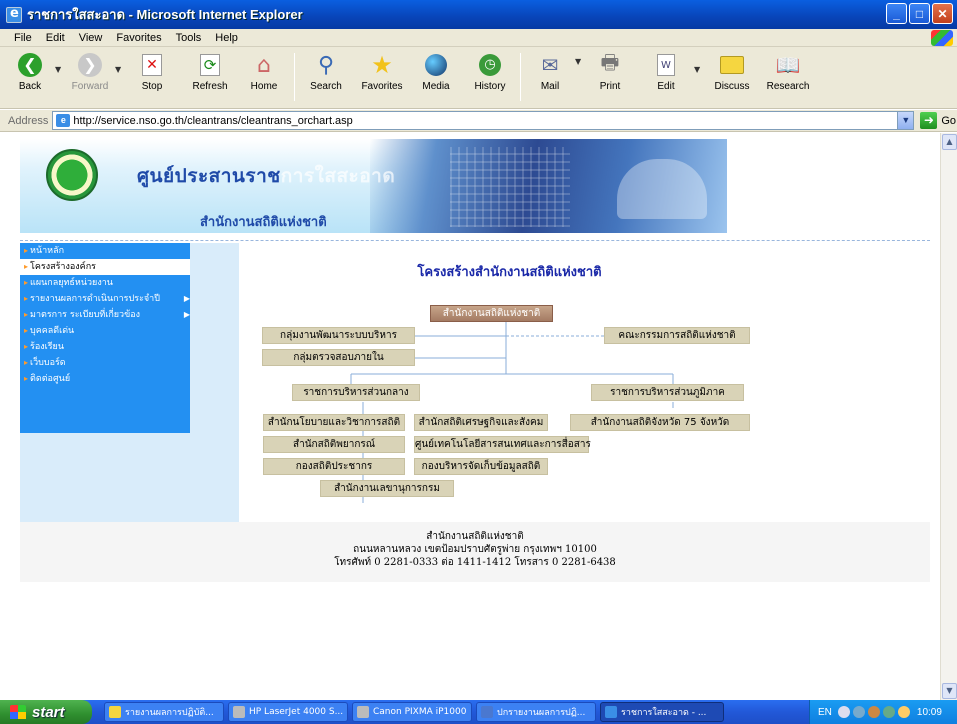 The width and height of the screenshot is (957, 724). What do you see at coordinates (919, 13) in the screenshot?
I see `maximize-button: □` at bounding box center [919, 13].